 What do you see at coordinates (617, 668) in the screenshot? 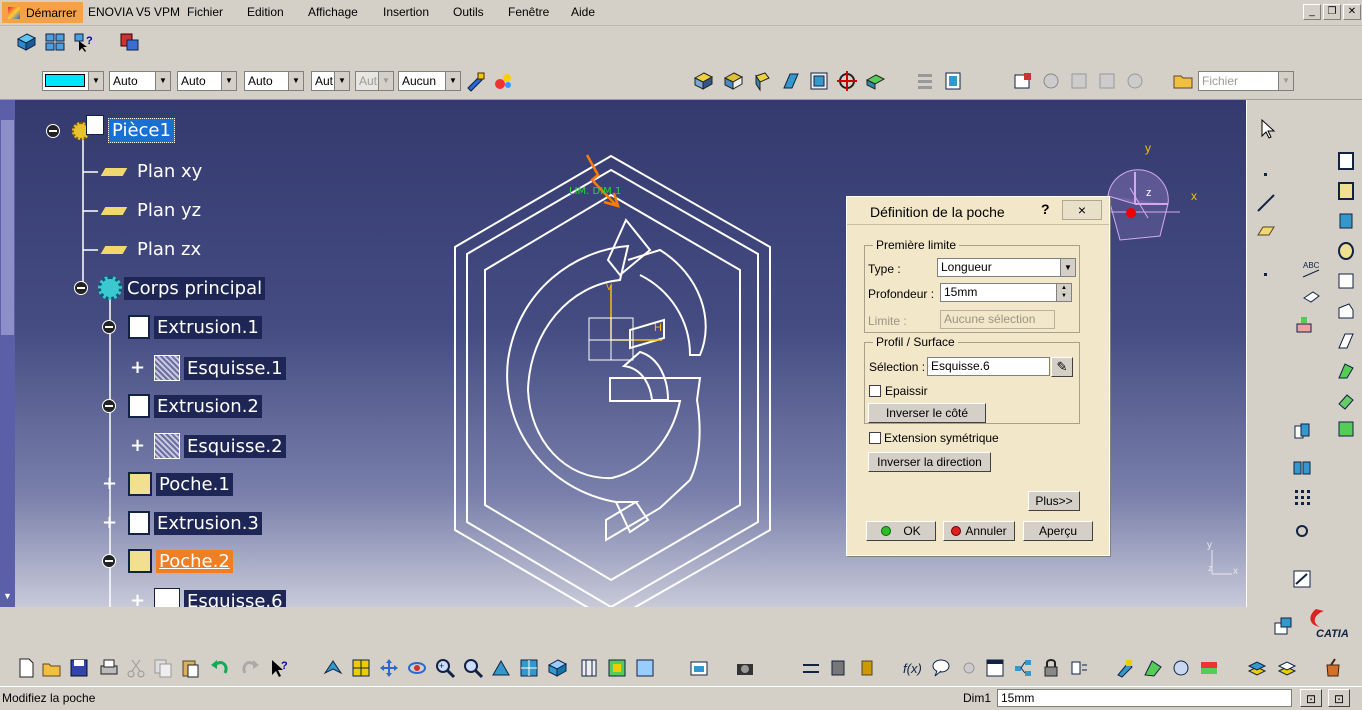
I see `swap-visible-icon` at bounding box center [617, 668].